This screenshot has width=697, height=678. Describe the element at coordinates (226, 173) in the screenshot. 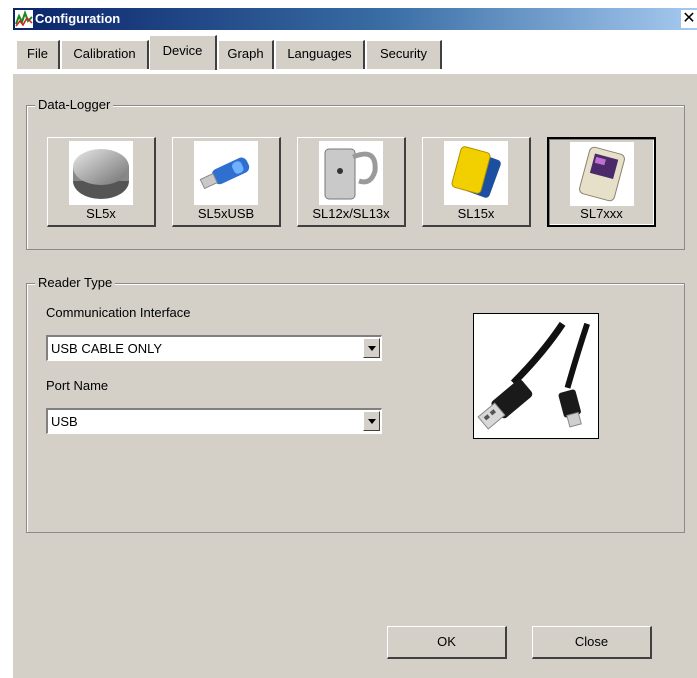

I see `usb-stick-icon` at that location.